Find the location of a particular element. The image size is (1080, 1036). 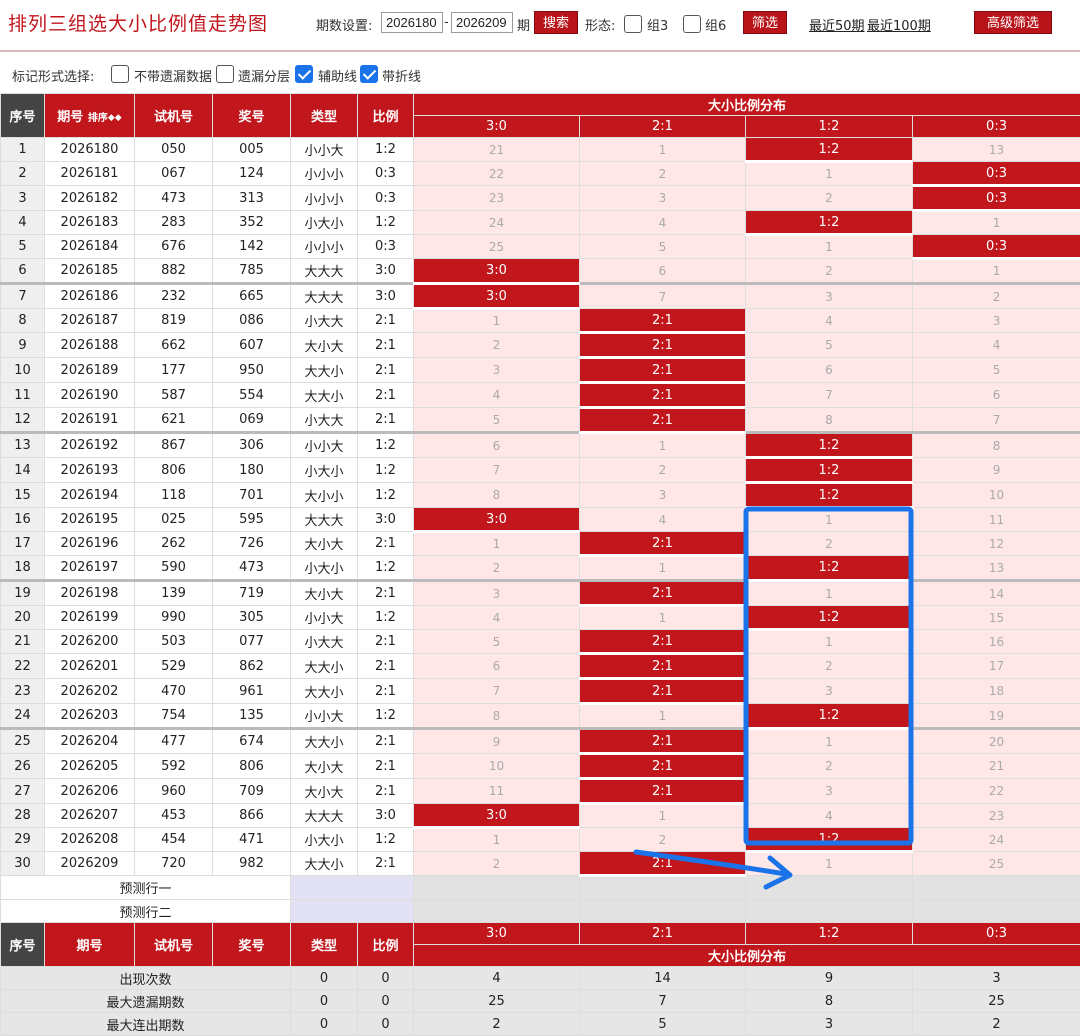

guide-line-checkbox is located at coordinates (304, 74).